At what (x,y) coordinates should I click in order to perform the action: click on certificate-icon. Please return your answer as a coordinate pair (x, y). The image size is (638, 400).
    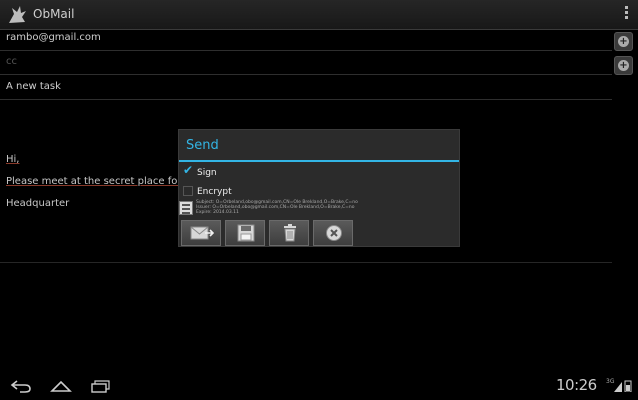
    Looking at the image, I should click on (186, 208).